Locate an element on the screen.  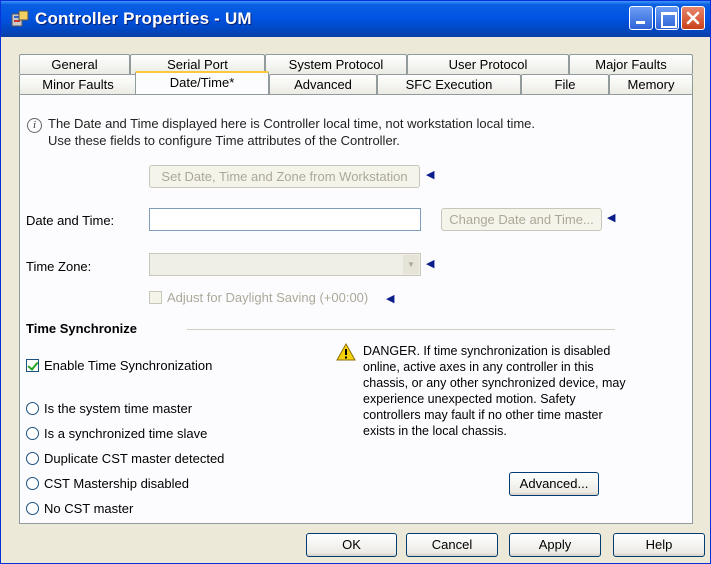
help-button: Help is located at coordinates (659, 545).